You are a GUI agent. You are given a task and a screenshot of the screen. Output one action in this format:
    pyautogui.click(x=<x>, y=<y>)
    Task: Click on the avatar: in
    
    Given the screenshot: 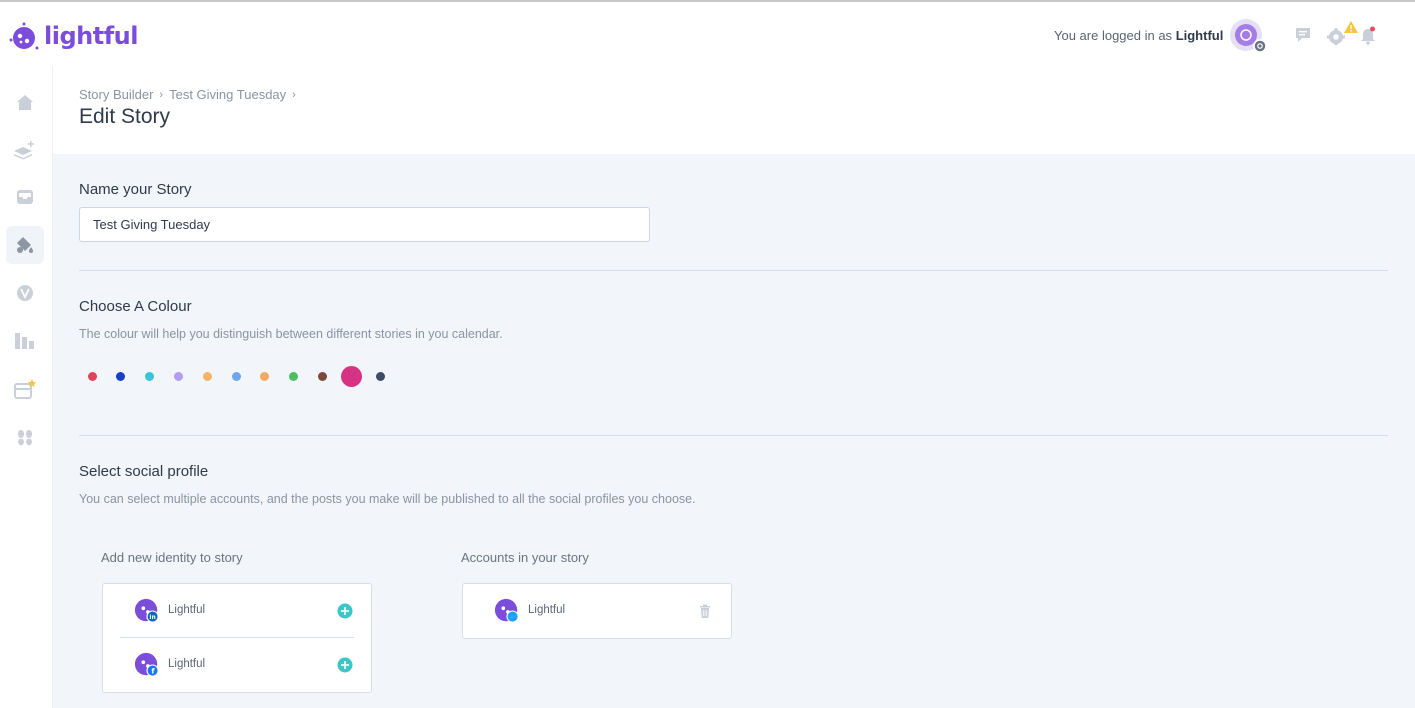 What is the action you would take?
    pyautogui.click(x=146, y=610)
    